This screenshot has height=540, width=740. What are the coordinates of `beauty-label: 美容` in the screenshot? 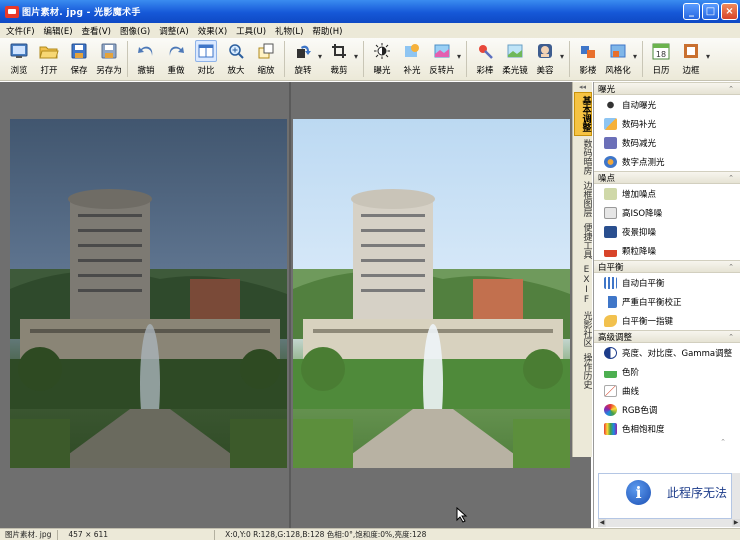 It's located at (545, 71).